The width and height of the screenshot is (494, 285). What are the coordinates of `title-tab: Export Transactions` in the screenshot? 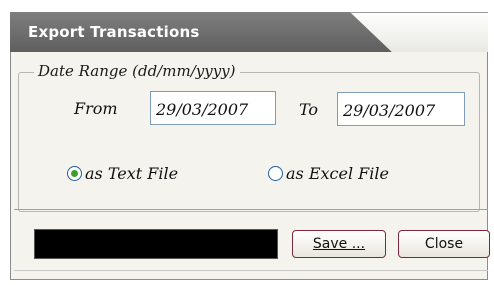 It's located at (201, 32).